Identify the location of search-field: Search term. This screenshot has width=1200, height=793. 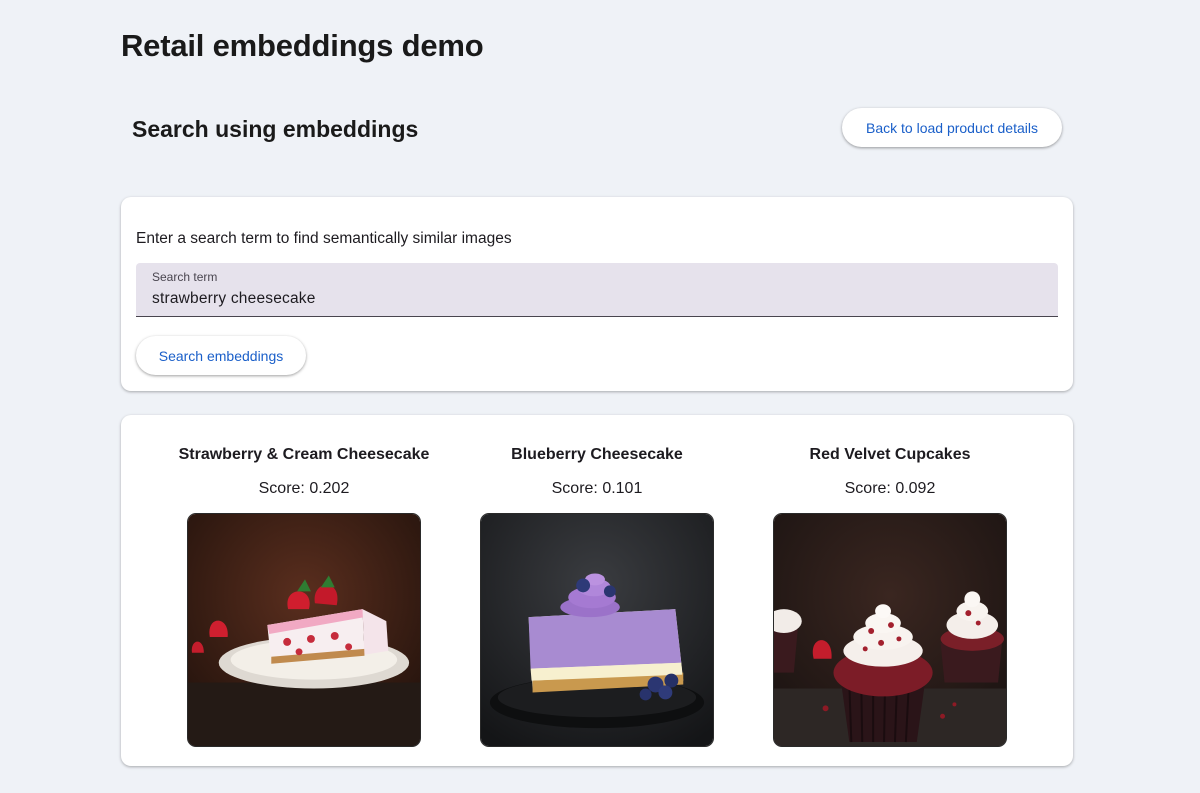
(597, 290).